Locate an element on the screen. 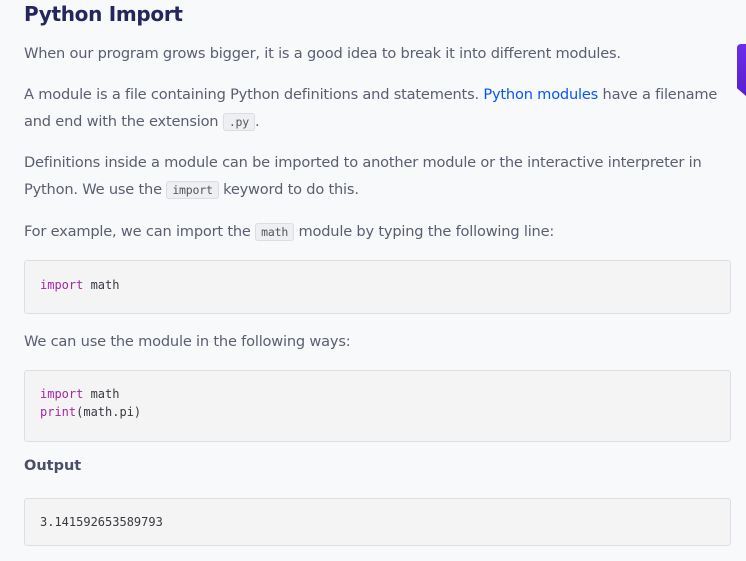 The width and height of the screenshot is (746, 561). code-text: (math.pi) is located at coordinates (109, 412).